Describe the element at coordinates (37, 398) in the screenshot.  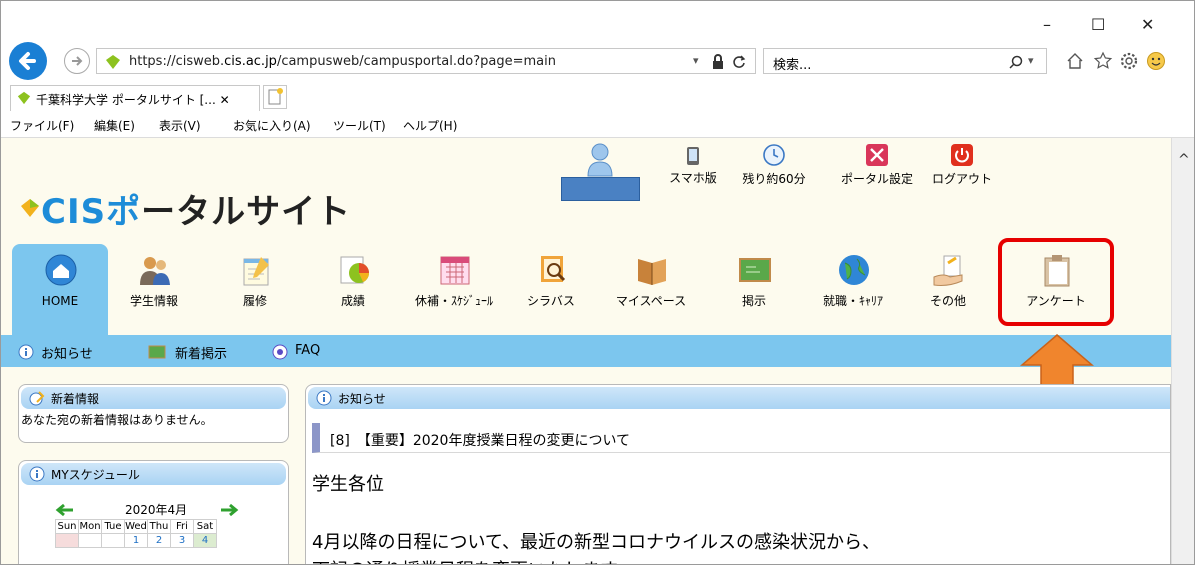
I see `news-icon` at that location.